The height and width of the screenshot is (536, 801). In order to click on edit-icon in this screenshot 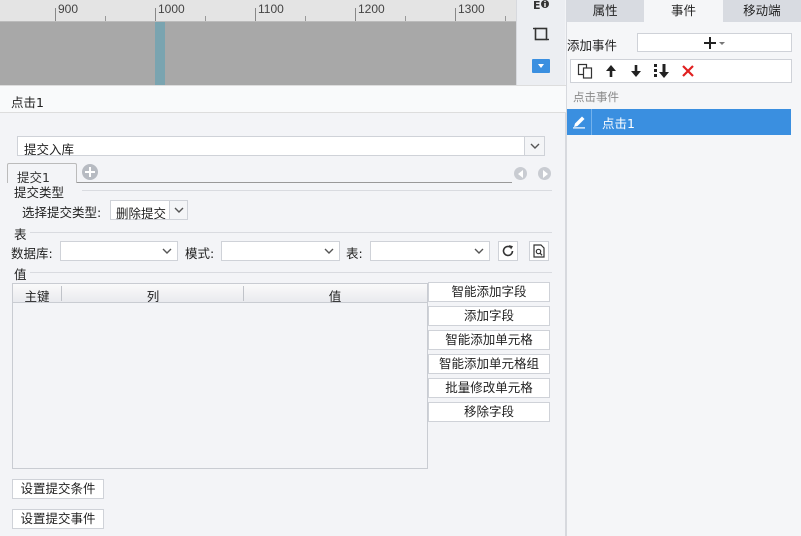, I will do `click(579, 122)`.